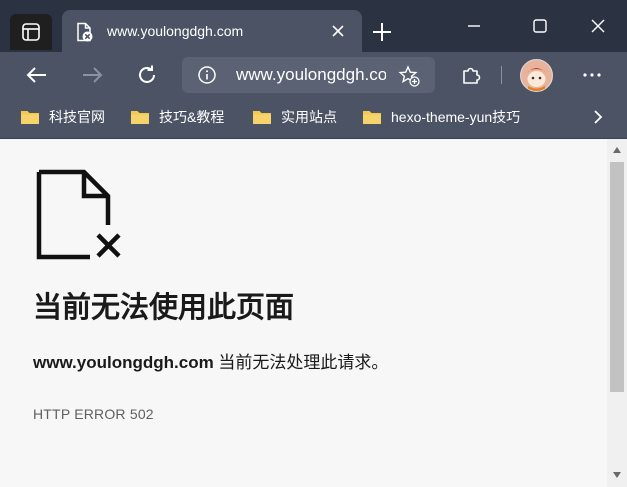 The height and width of the screenshot is (487, 627). I want to click on close-tab-icon, so click(338, 31).